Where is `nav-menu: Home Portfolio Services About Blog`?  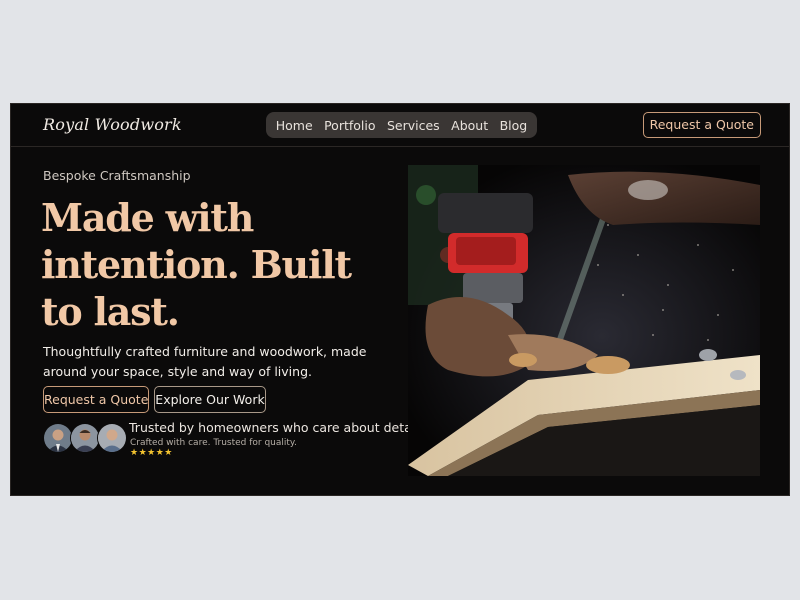 nav-menu: Home Portfolio Services About Blog is located at coordinates (401, 125).